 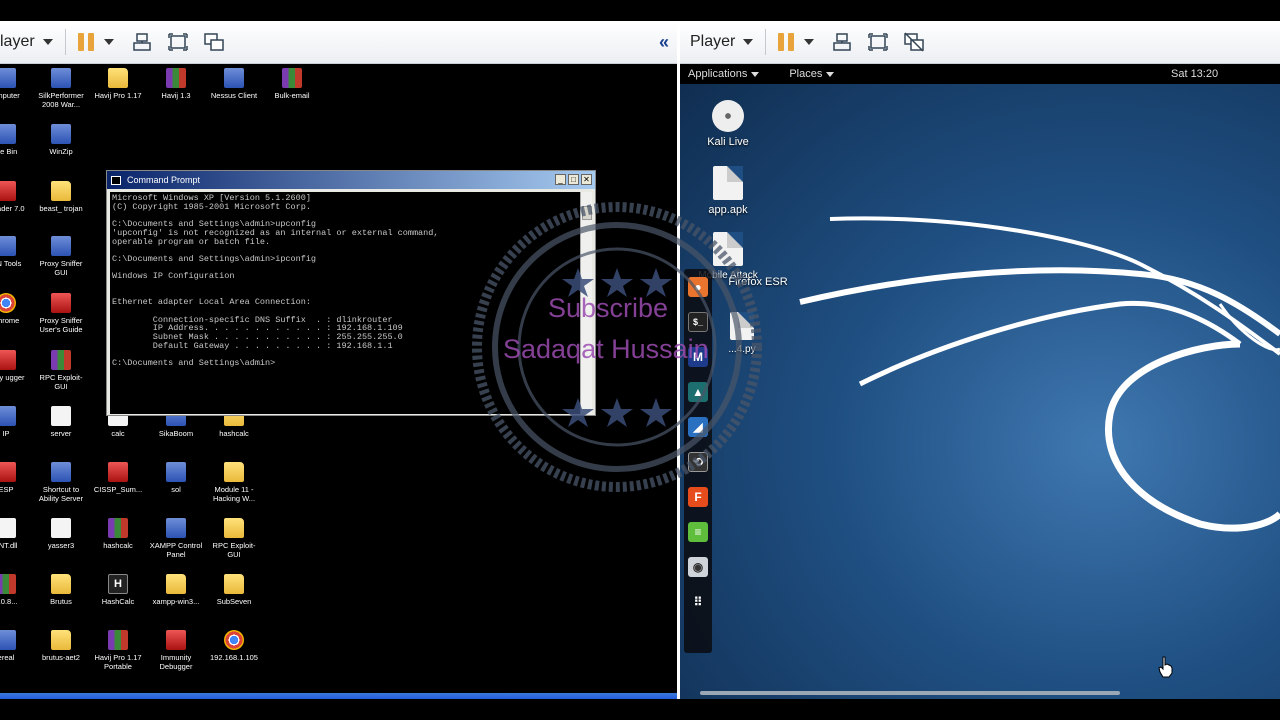 What do you see at coordinates (17, 197) in the screenshot?
I see `desktop-icon: Reader 7.0` at bounding box center [17, 197].